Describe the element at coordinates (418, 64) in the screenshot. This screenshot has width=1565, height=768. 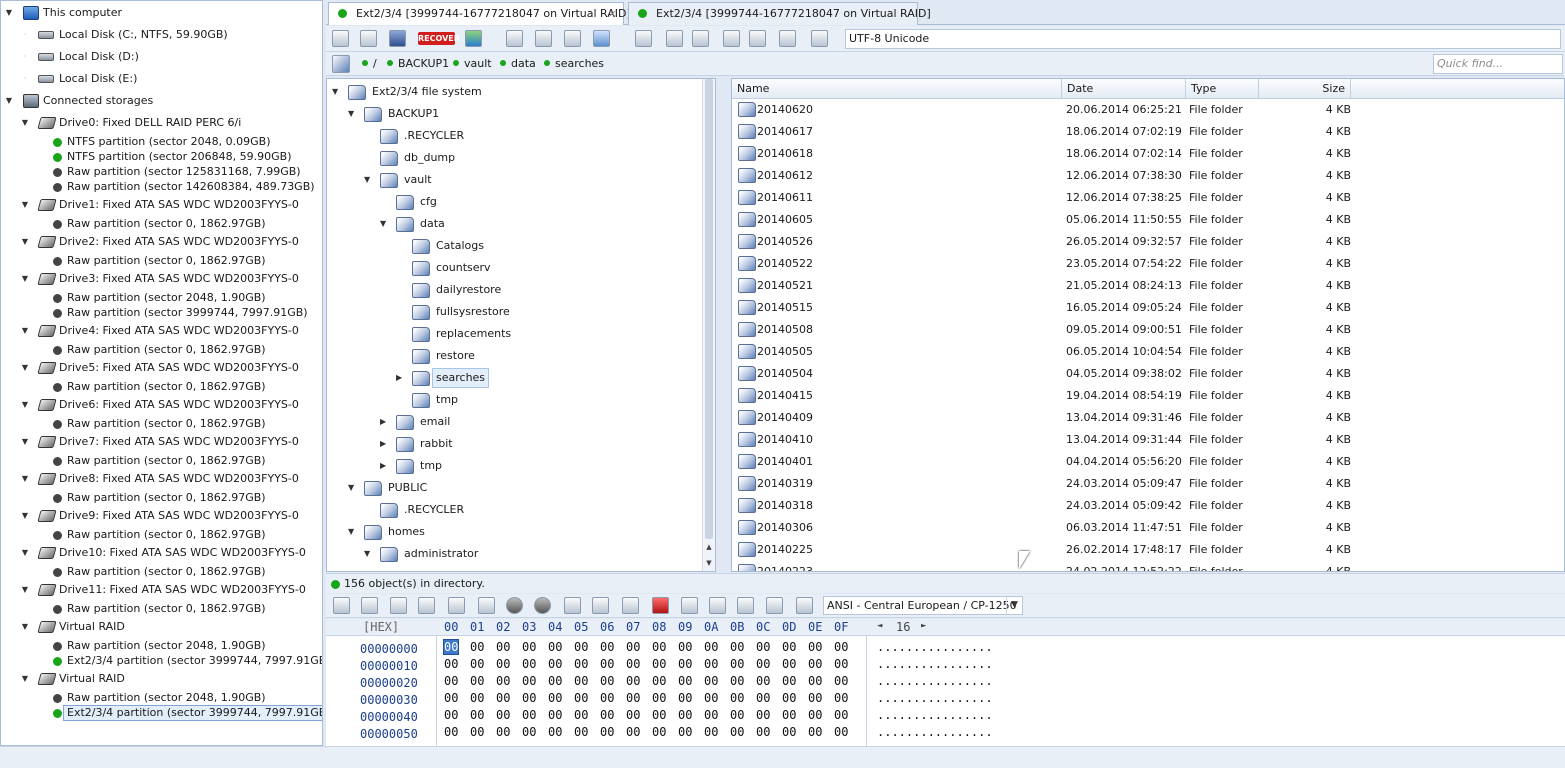
I see `breadcrumb-backup1: BACKUP1` at that location.